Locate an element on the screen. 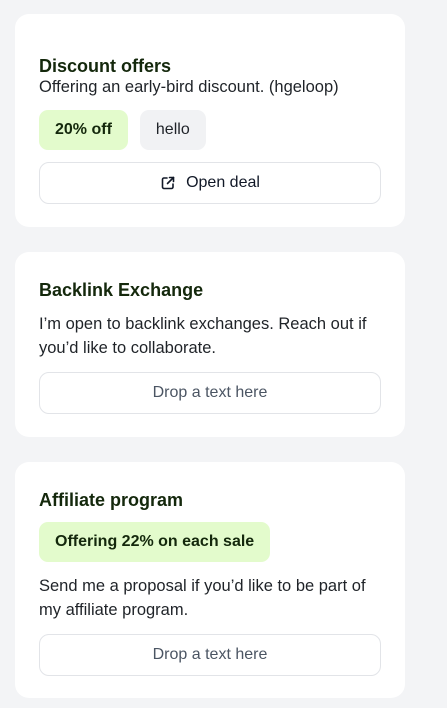  discount-tag-percent: 20% off is located at coordinates (83, 130).